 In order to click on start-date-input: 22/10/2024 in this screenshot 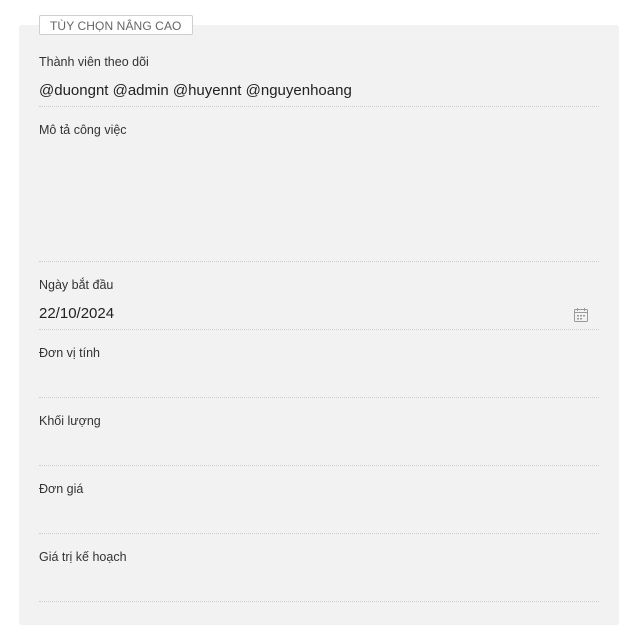, I will do `click(76, 313)`.